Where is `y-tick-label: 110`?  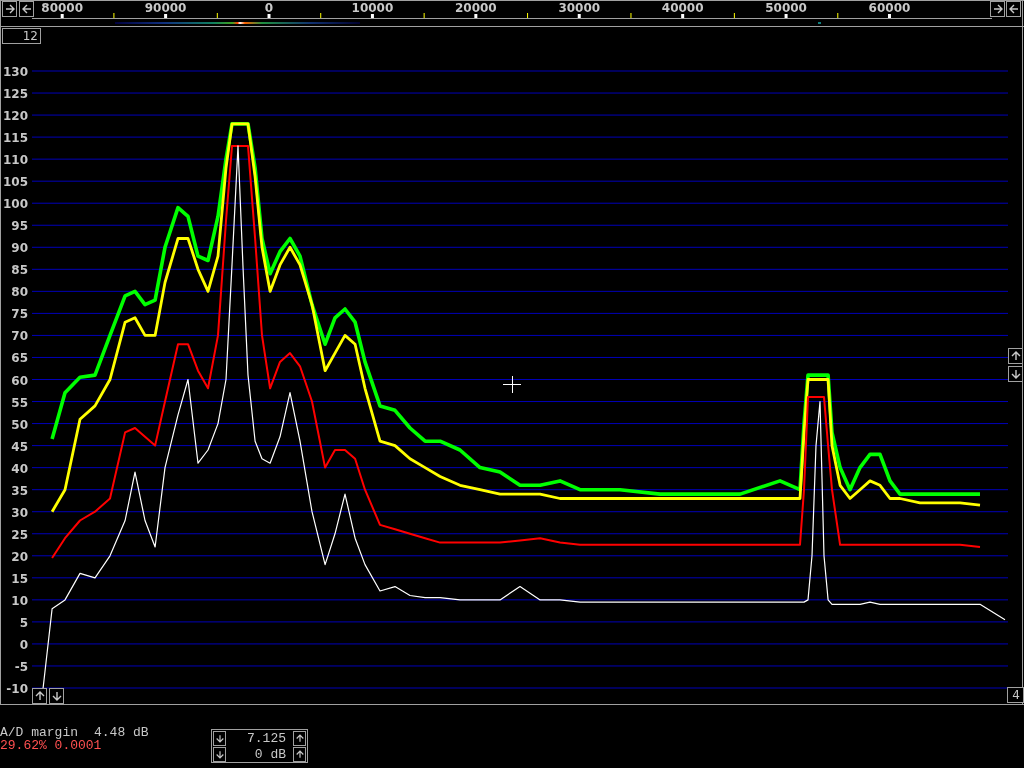 y-tick-label: 110 is located at coordinates (15, 160).